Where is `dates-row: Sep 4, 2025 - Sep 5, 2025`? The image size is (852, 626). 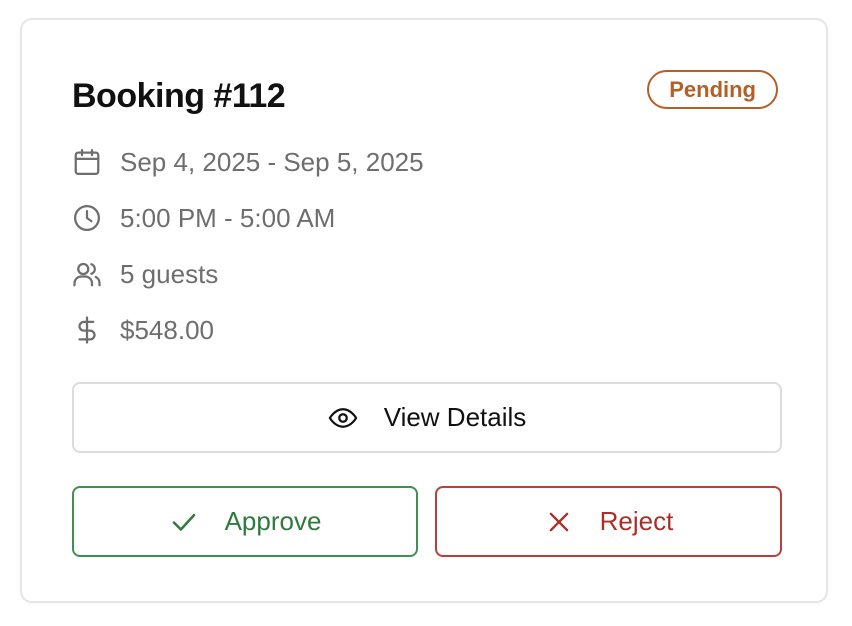 dates-row: Sep 4, 2025 - Sep 5, 2025 is located at coordinates (248, 162).